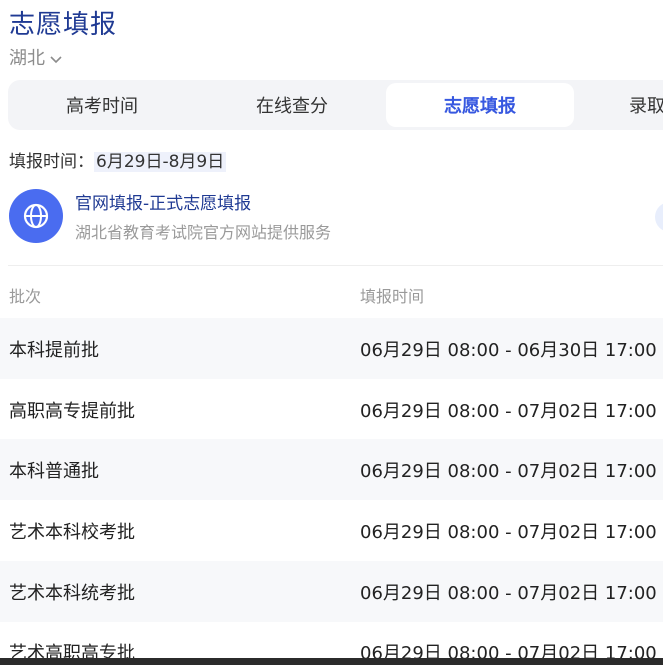 The height and width of the screenshot is (665, 663). What do you see at coordinates (508, 350) in the screenshot?
I see `row-time: 06月29日 08:00 - 06月30日 17:00` at bounding box center [508, 350].